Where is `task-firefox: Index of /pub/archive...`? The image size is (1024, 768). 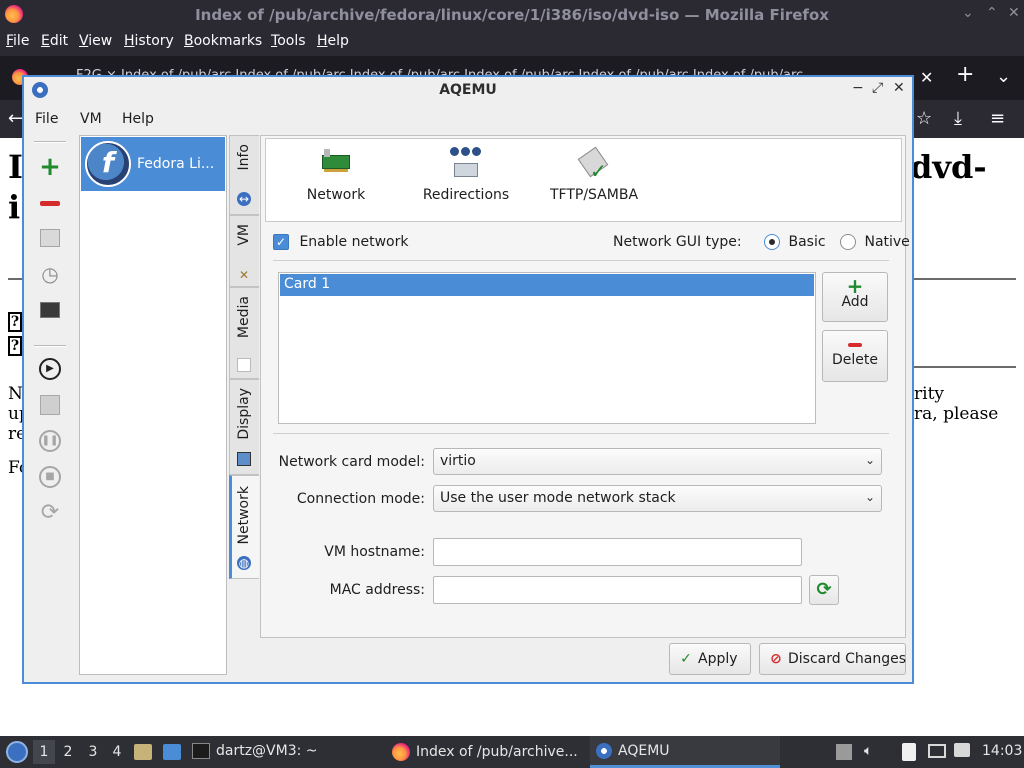 task-firefox: Index of /pub/archive... is located at coordinates (489, 752).